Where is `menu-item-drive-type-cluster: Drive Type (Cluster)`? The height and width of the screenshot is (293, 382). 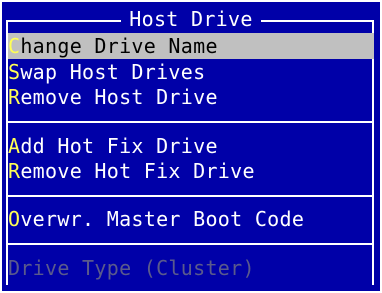 menu-item-drive-type-cluster: Drive Type (Cluster) is located at coordinates (191, 268).